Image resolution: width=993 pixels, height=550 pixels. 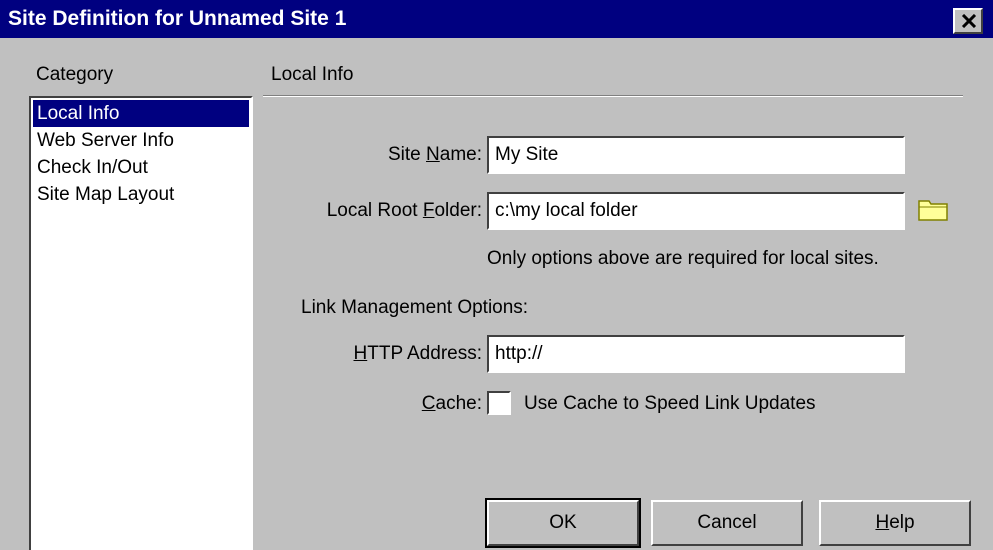 What do you see at coordinates (696, 354) in the screenshot?
I see `http-address-input` at bounding box center [696, 354].